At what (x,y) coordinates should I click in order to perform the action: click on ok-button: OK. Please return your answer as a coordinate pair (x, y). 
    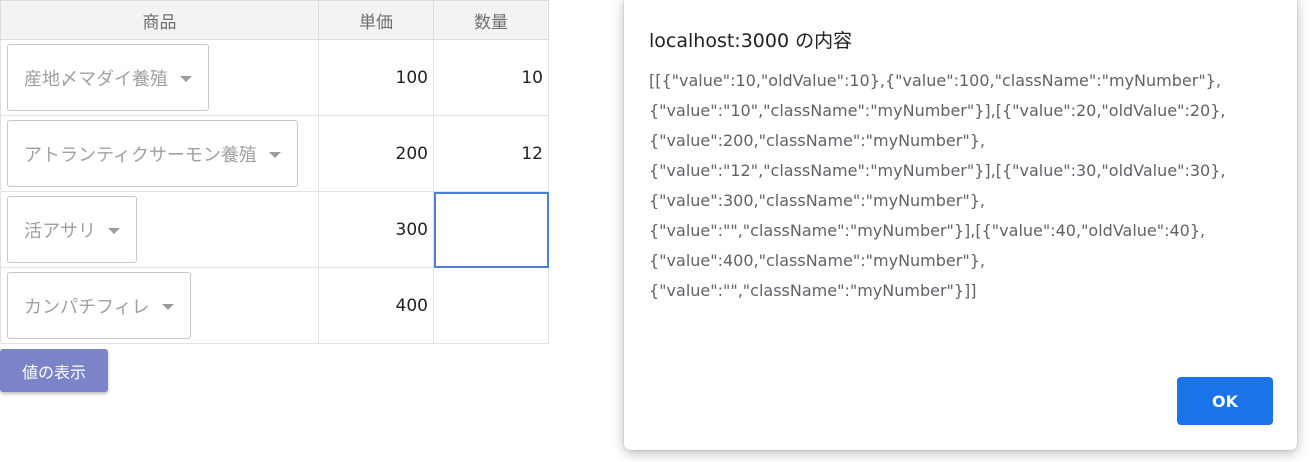
    Looking at the image, I should click on (1225, 401).